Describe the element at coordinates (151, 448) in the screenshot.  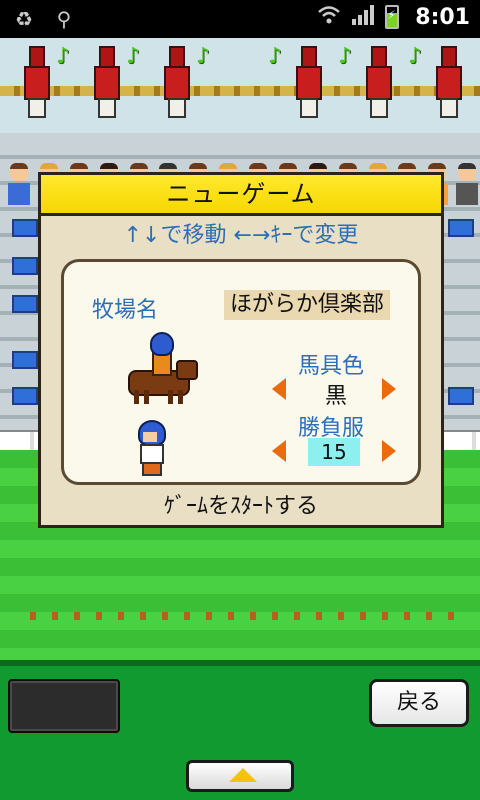
I see `jockey-icon` at that location.